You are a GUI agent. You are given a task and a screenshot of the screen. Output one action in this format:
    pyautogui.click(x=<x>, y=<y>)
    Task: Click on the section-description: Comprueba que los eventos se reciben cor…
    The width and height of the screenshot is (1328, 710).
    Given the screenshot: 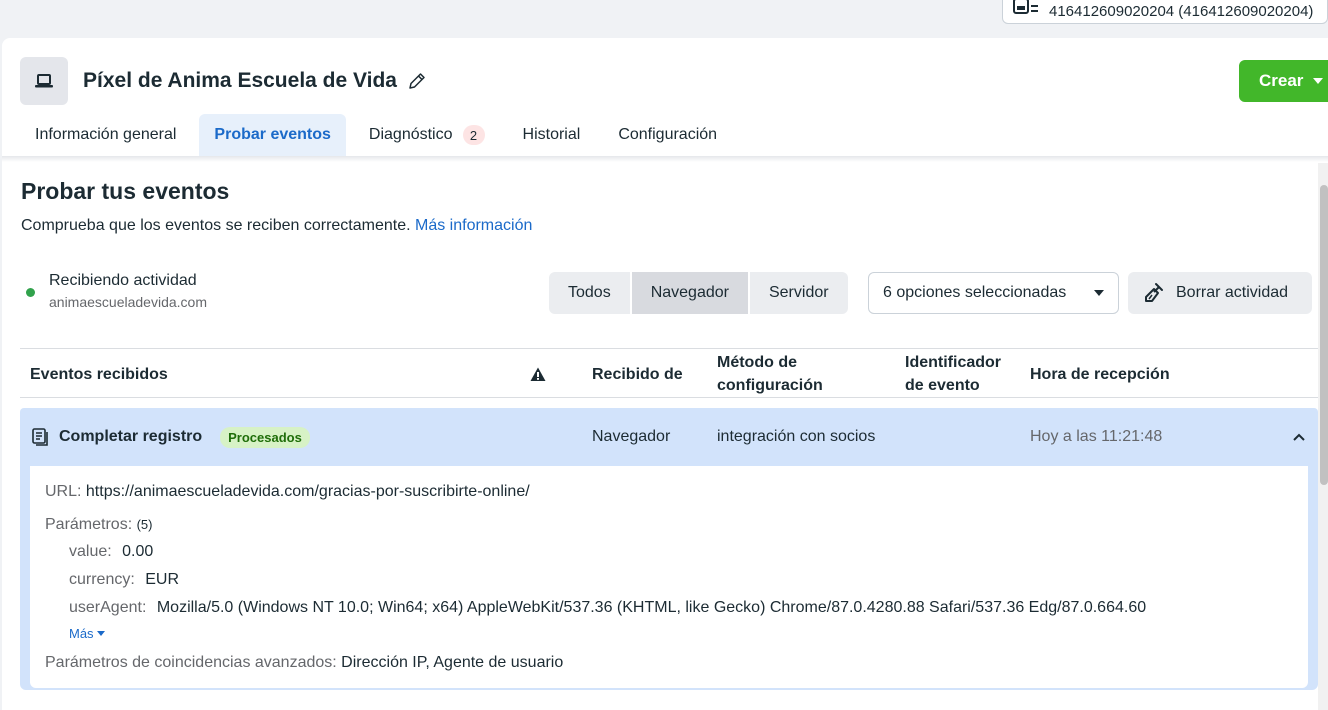 What is the action you would take?
    pyautogui.click(x=276, y=226)
    